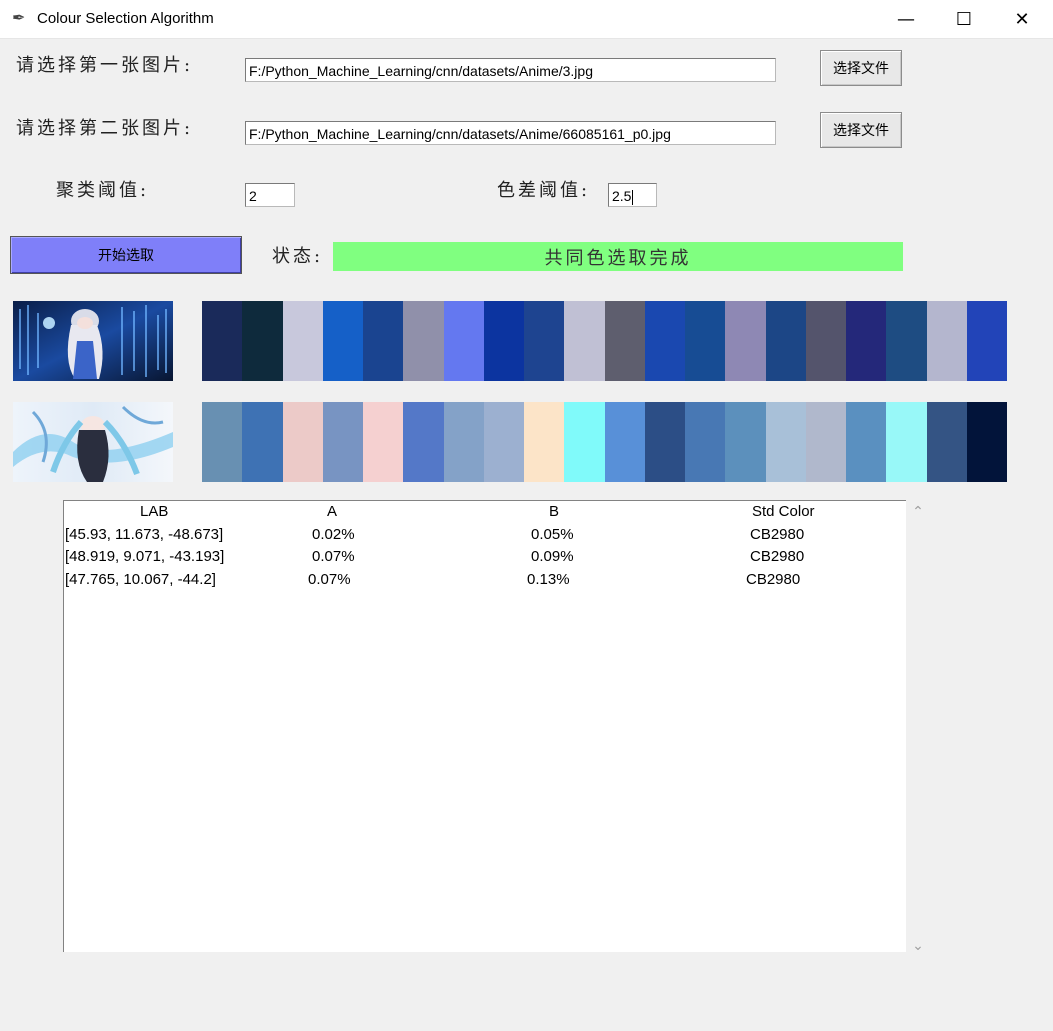  I want to click on choose-file1-button: 选择文件, so click(861, 68).